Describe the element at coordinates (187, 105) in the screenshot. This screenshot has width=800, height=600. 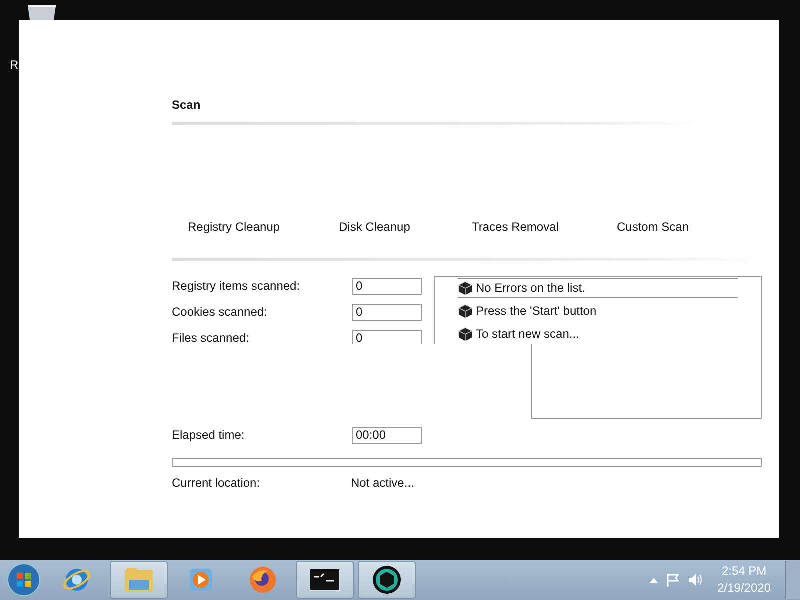
I see `section-title: Scan` at that location.